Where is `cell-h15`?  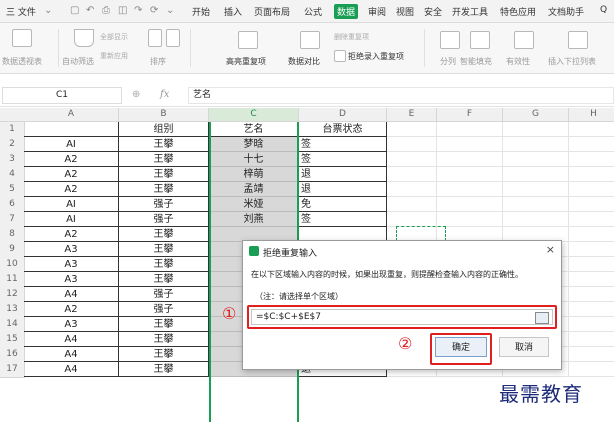
cell-h15 is located at coordinates (591, 339).